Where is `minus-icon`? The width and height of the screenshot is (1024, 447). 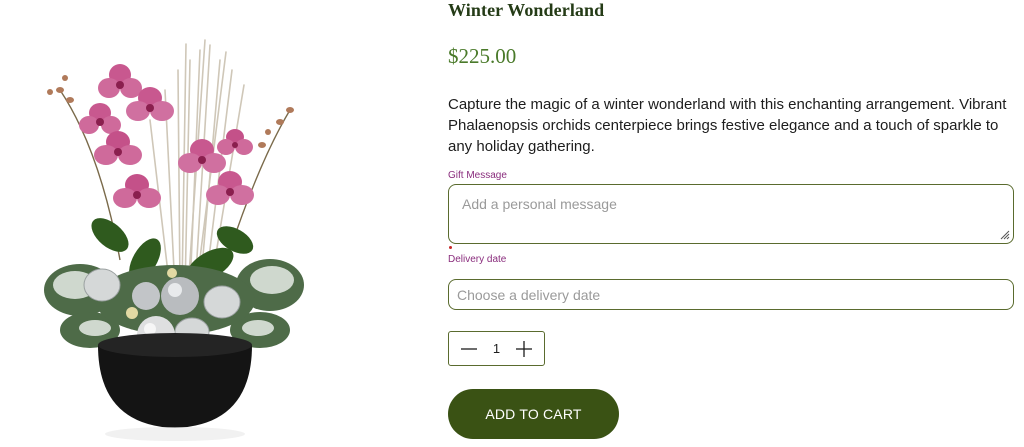 minus-icon is located at coordinates (469, 348).